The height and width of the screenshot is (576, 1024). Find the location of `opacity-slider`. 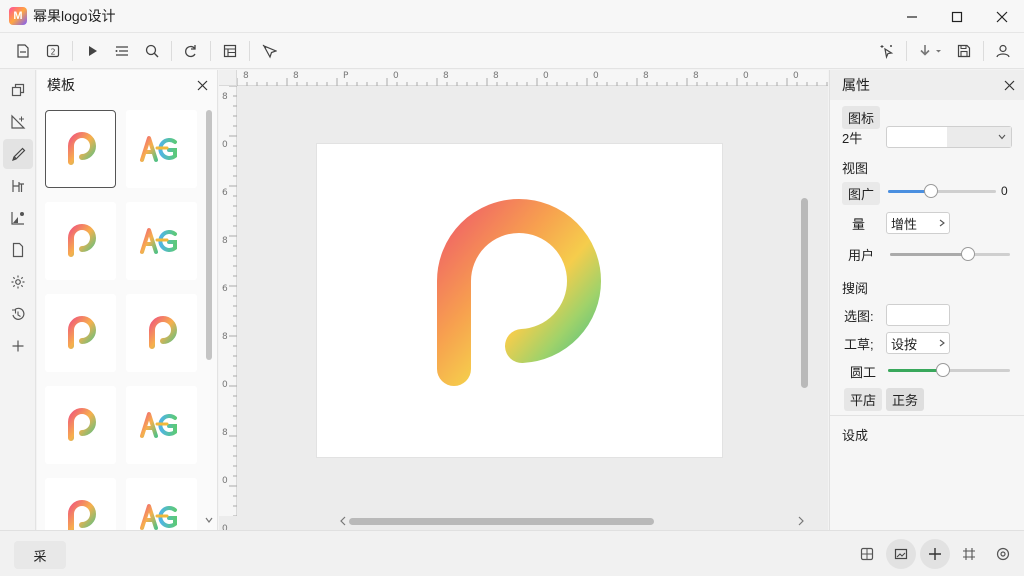

opacity-slider is located at coordinates (942, 191).